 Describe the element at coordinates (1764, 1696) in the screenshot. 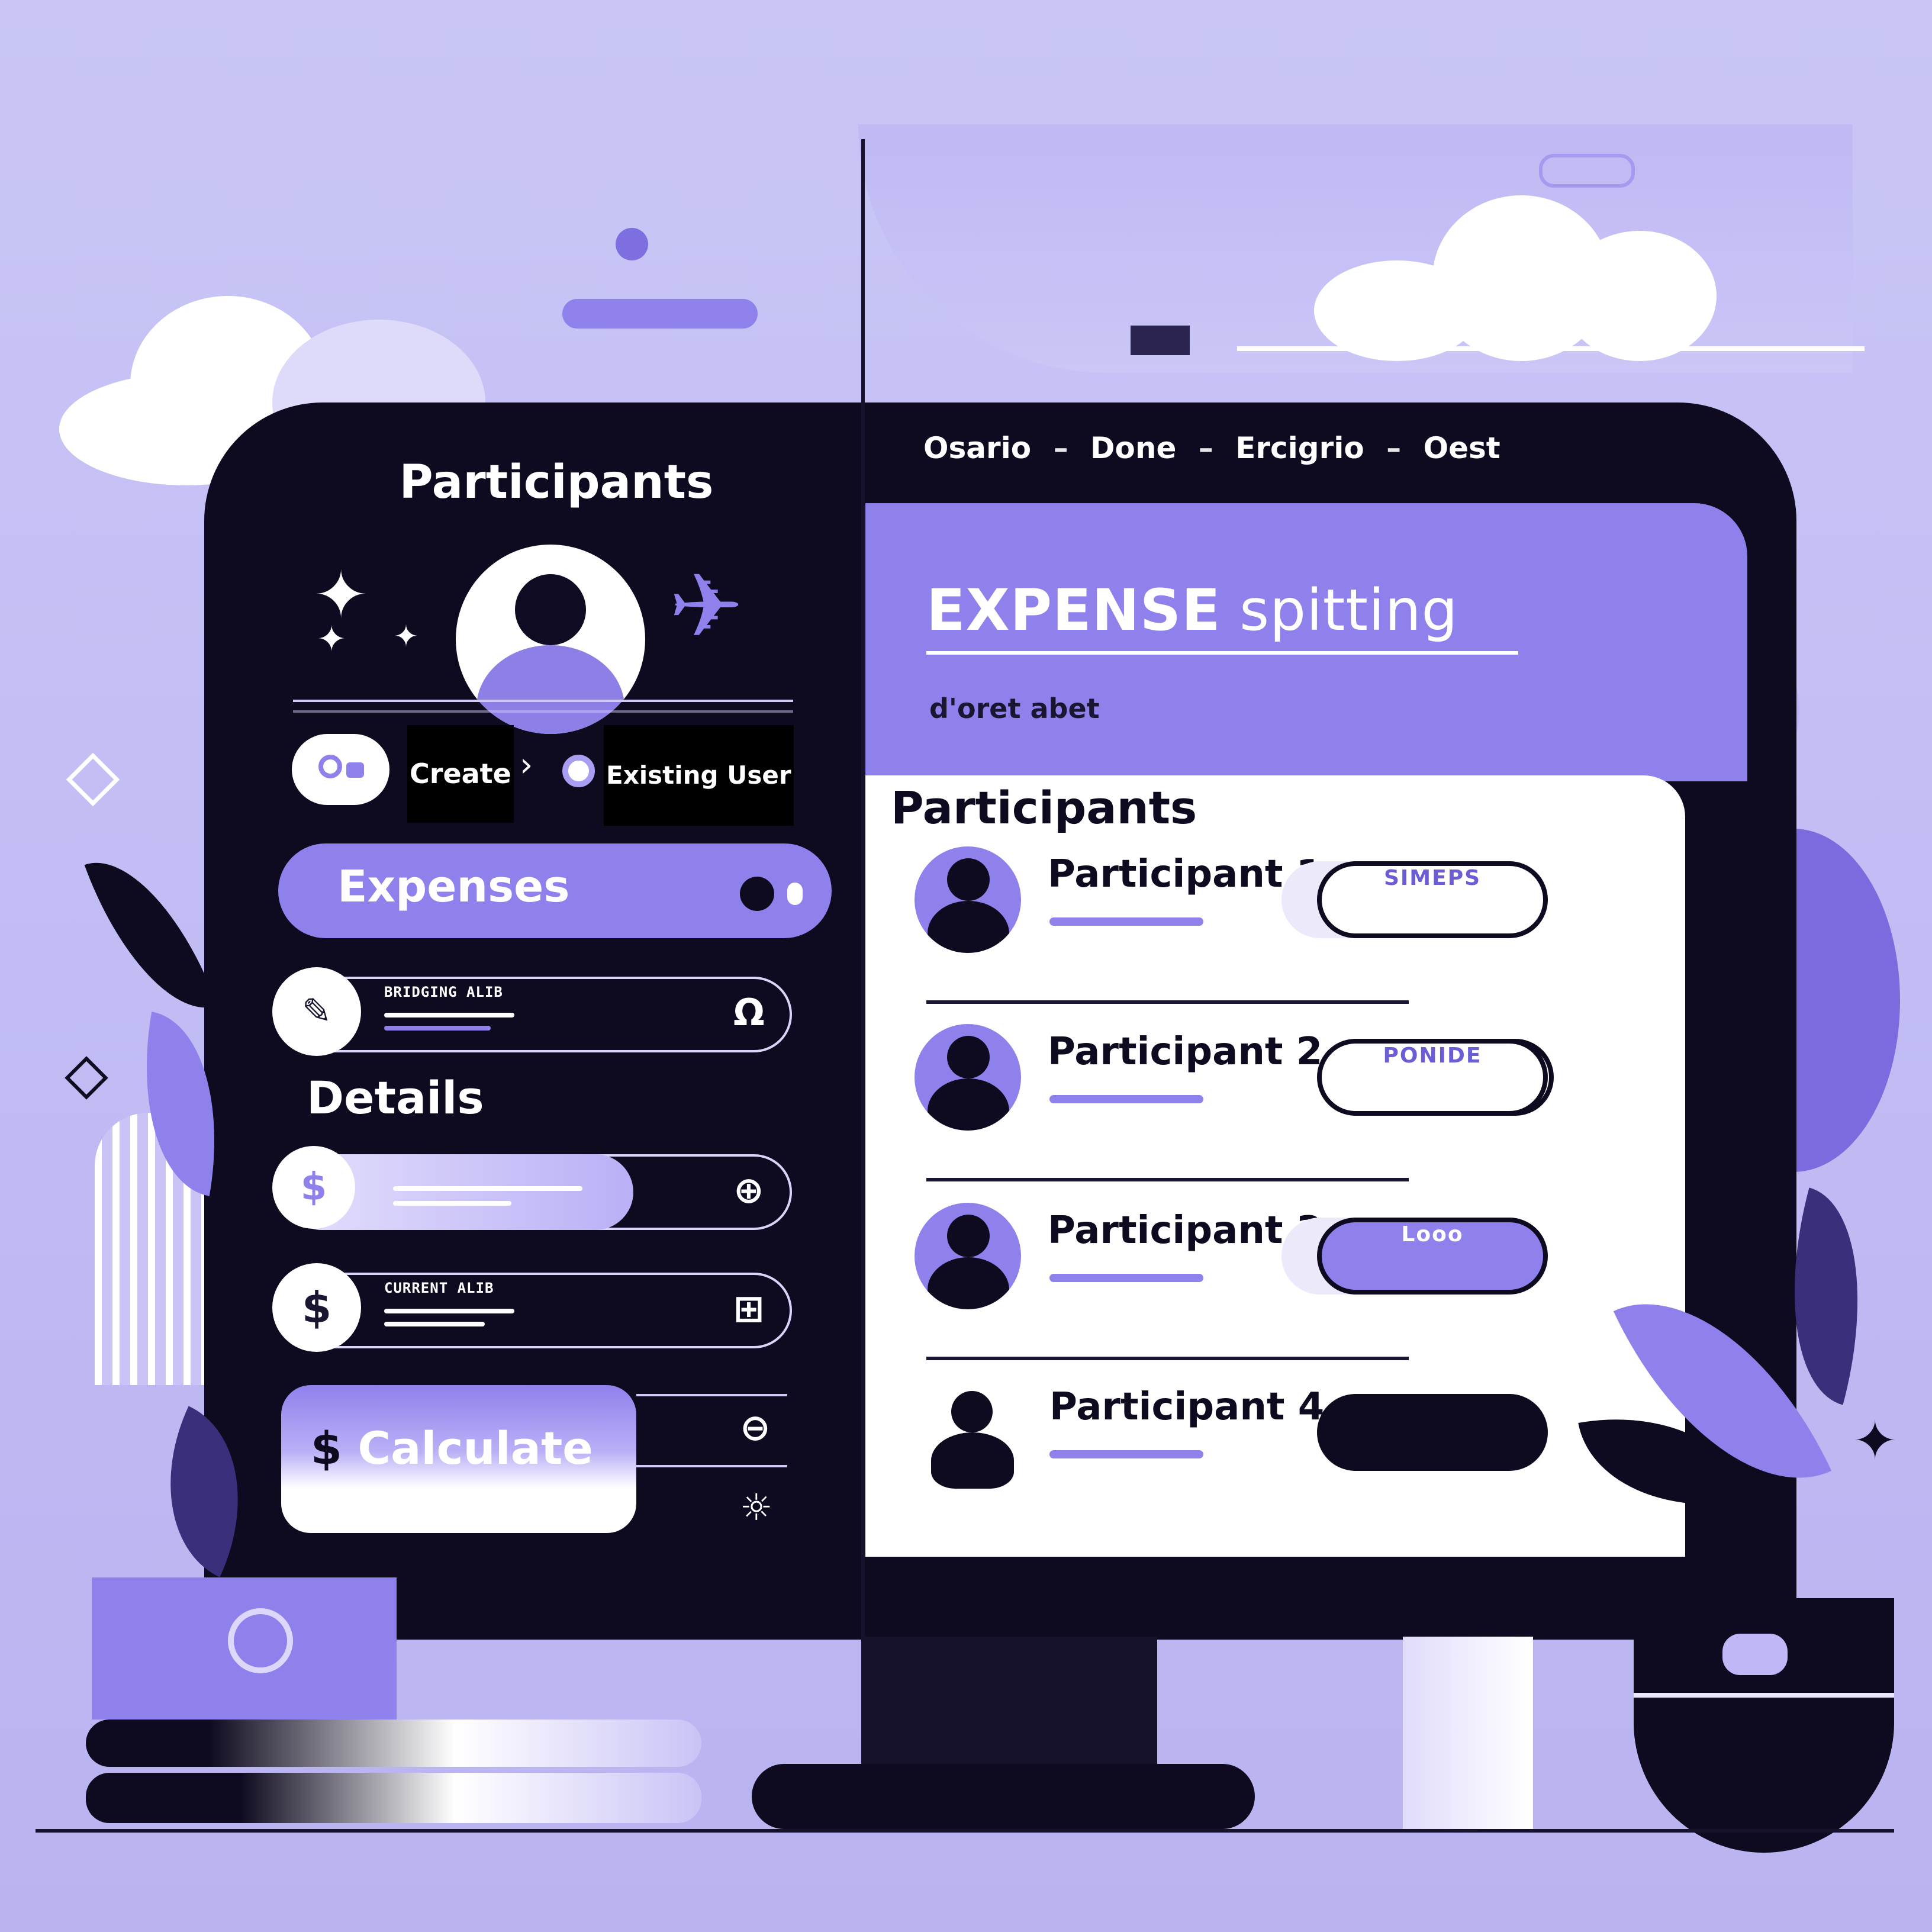

I see `pot-rim` at that location.